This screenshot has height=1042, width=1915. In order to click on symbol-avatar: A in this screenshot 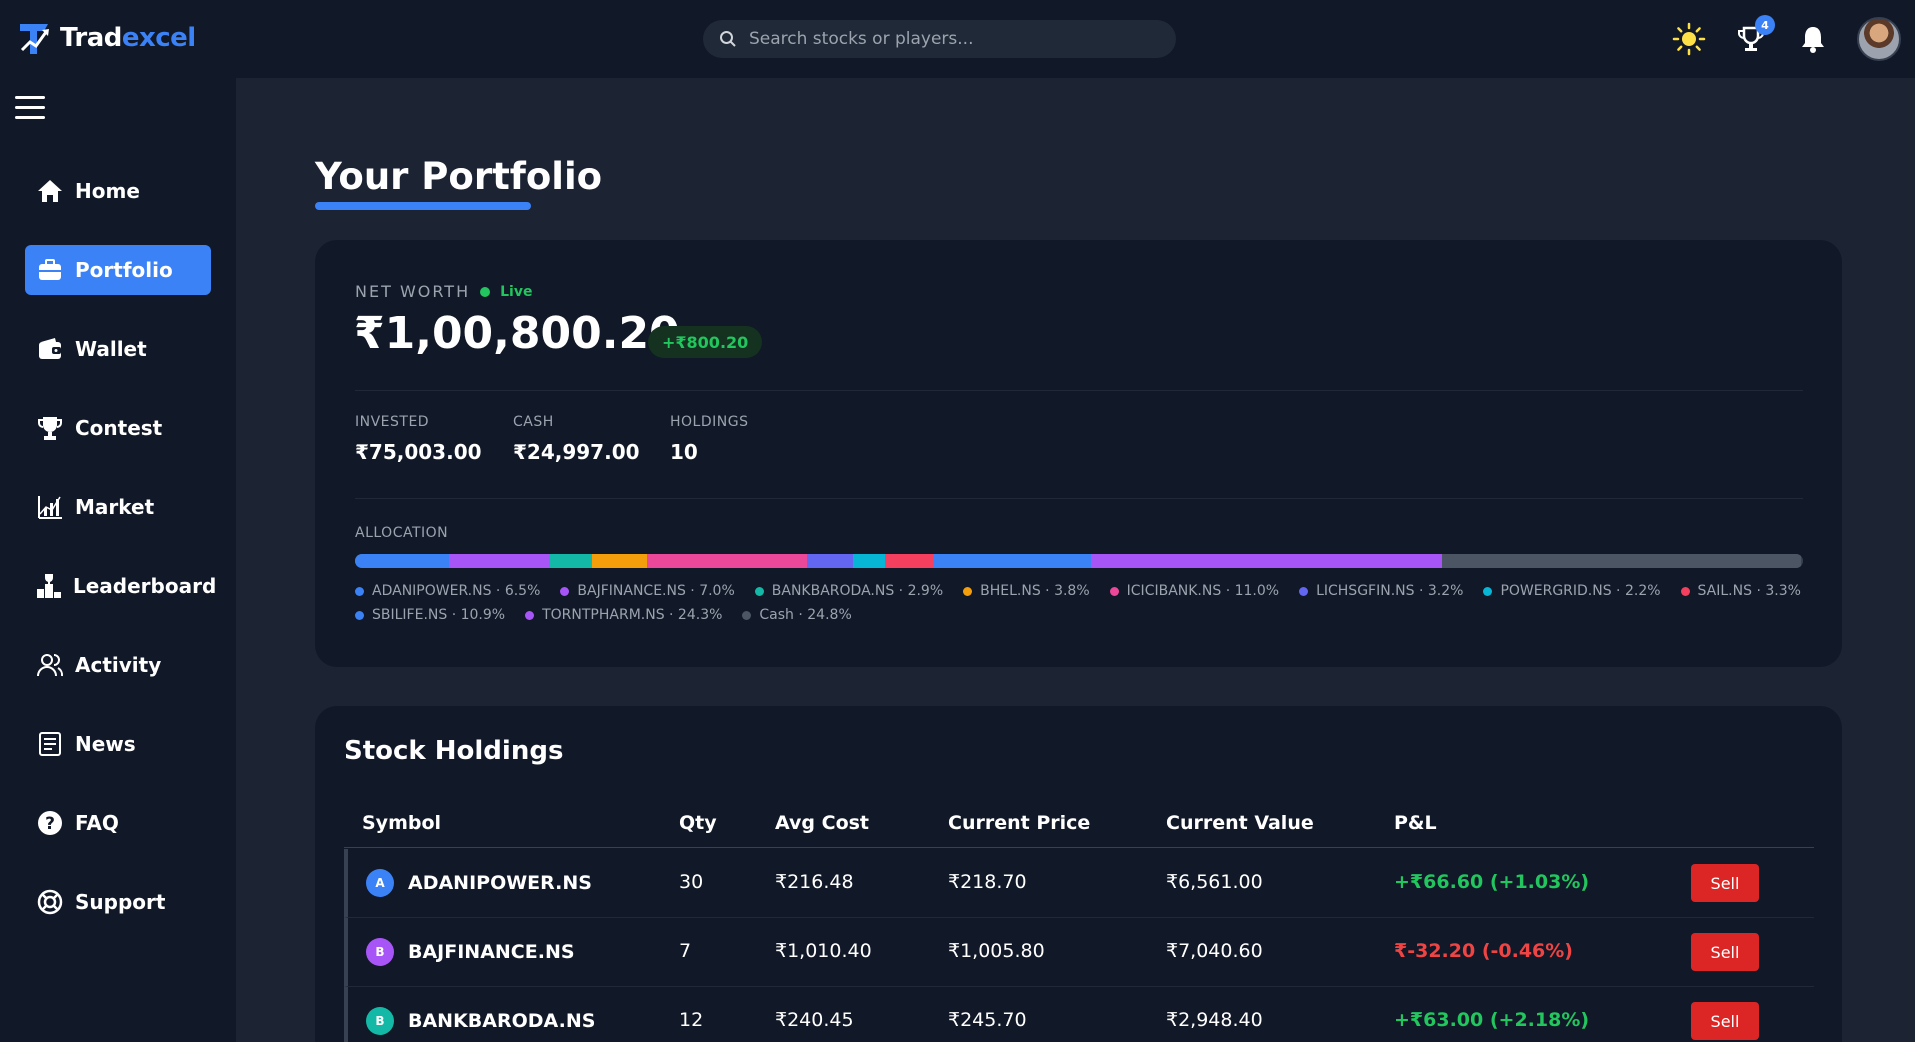, I will do `click(380, 883)`.